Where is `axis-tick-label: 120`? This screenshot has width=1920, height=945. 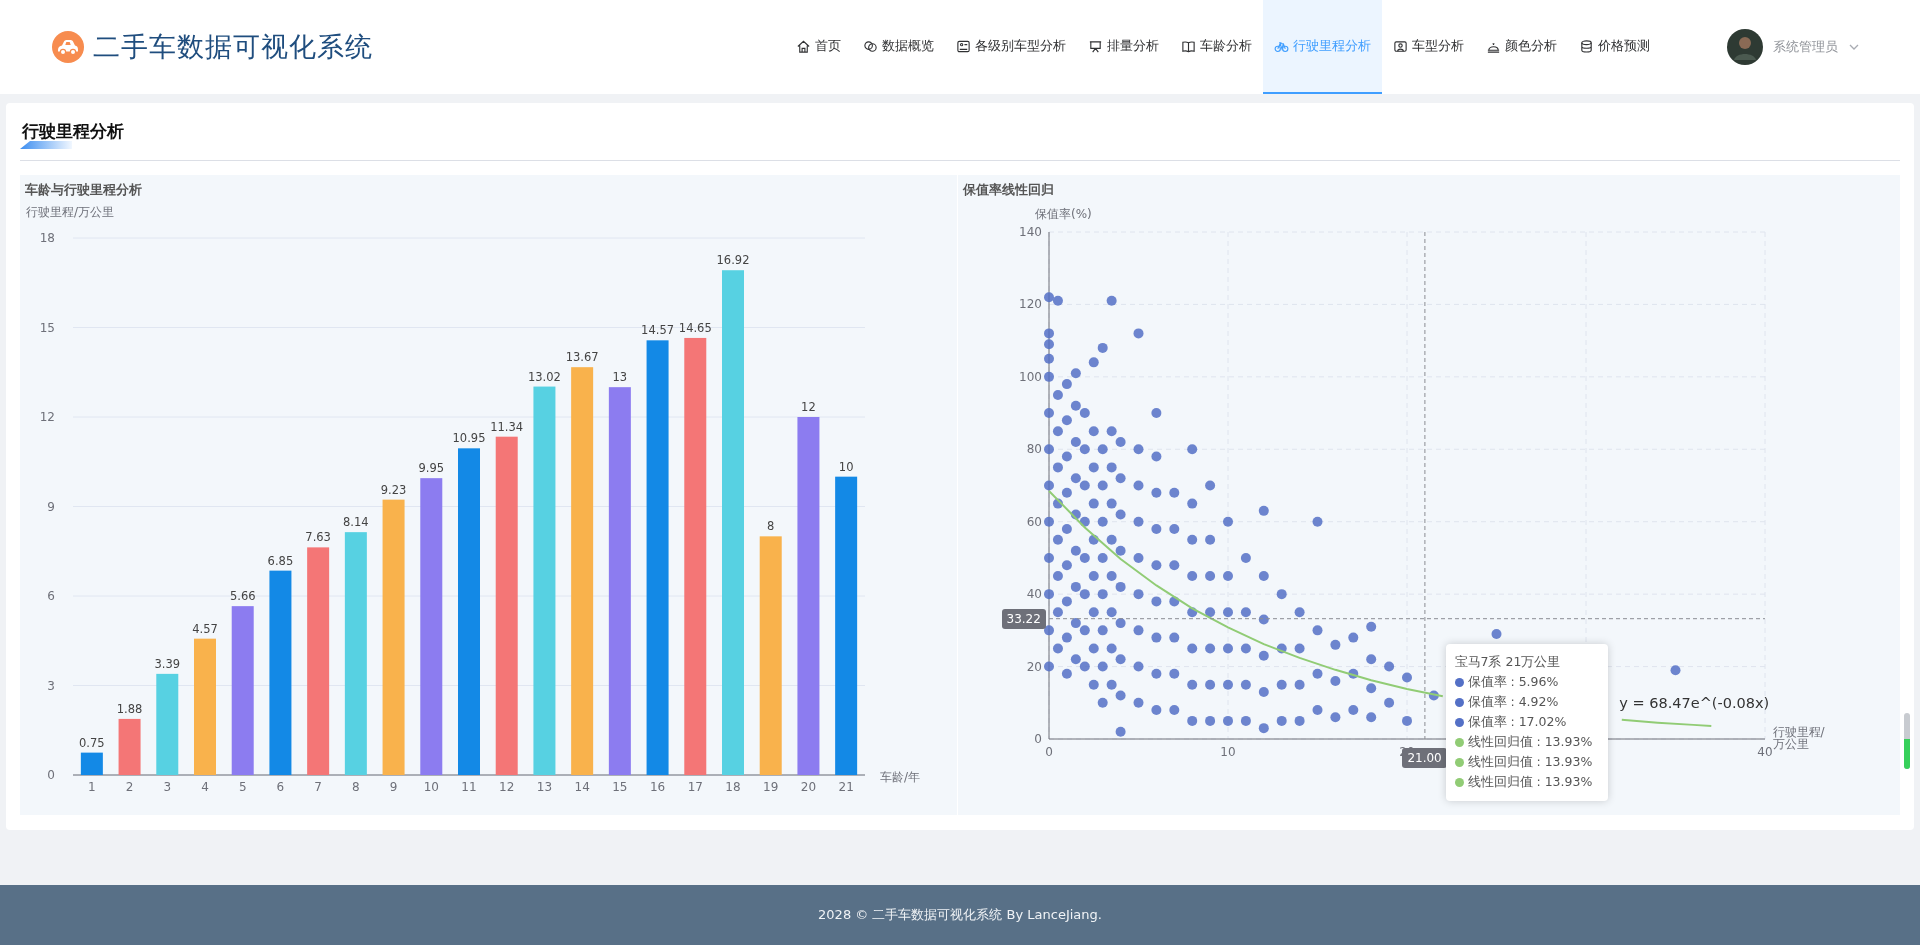 axis-tick-label: 120 is located at coordinates (1030, 304).